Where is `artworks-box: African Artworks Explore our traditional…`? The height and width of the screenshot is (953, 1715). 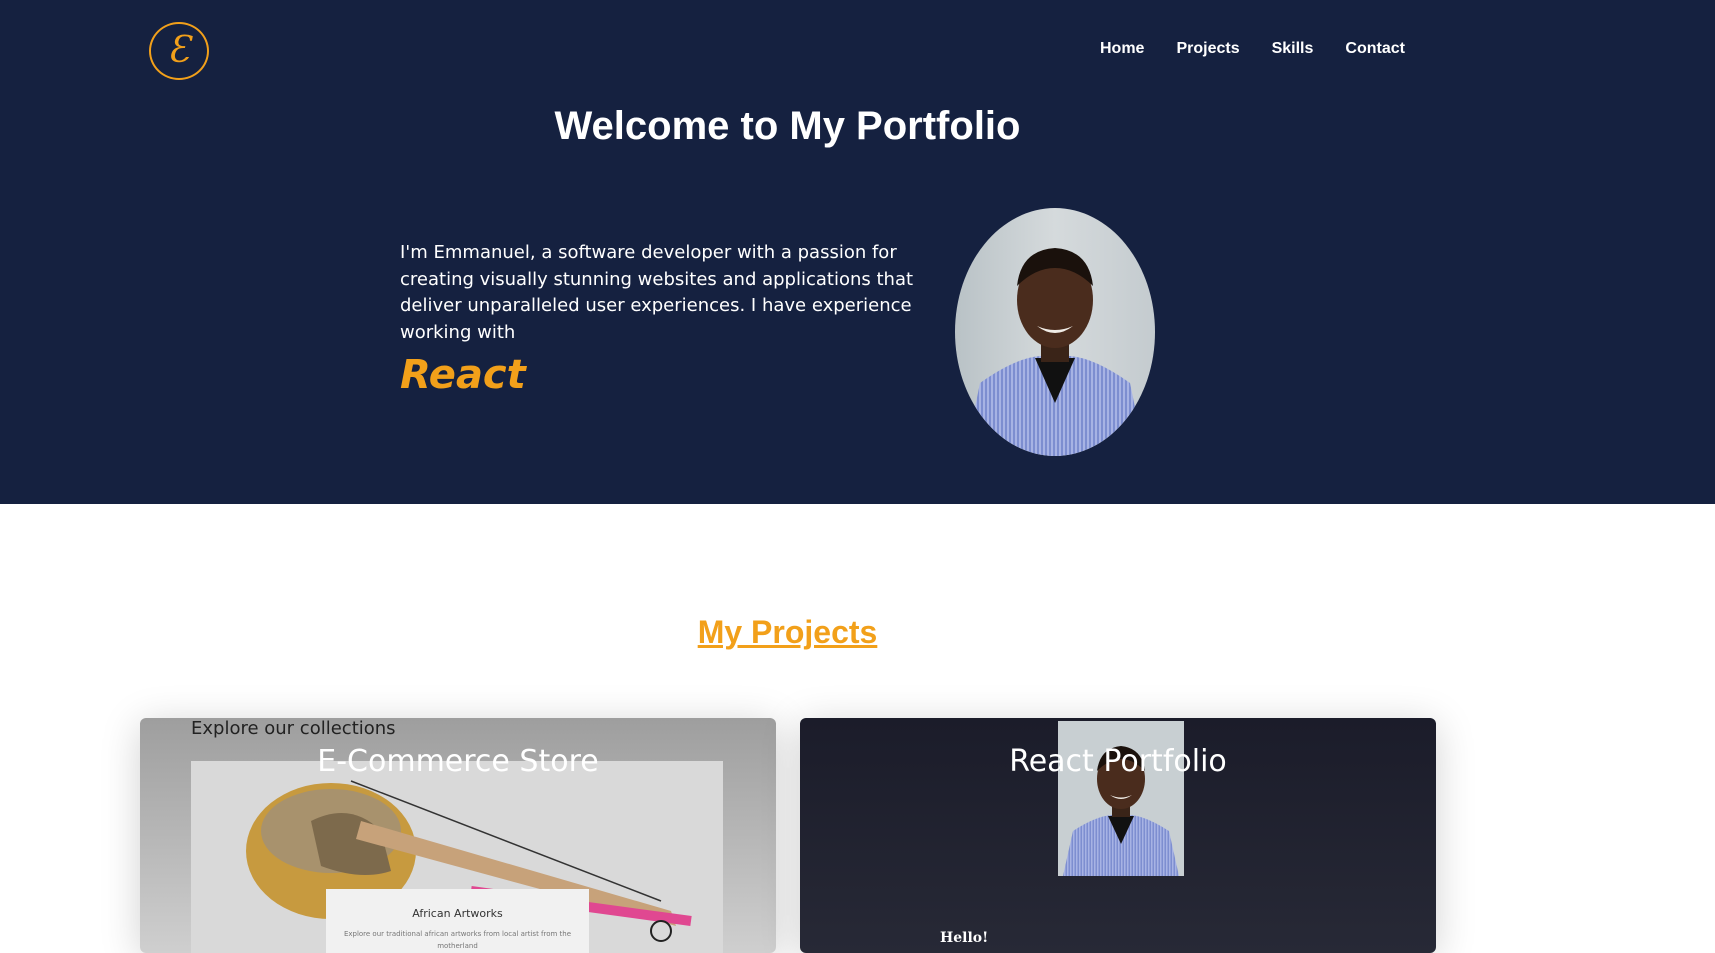
artworks-box: African Artworks Explore our traditional… is located at coordinates (457, 921).